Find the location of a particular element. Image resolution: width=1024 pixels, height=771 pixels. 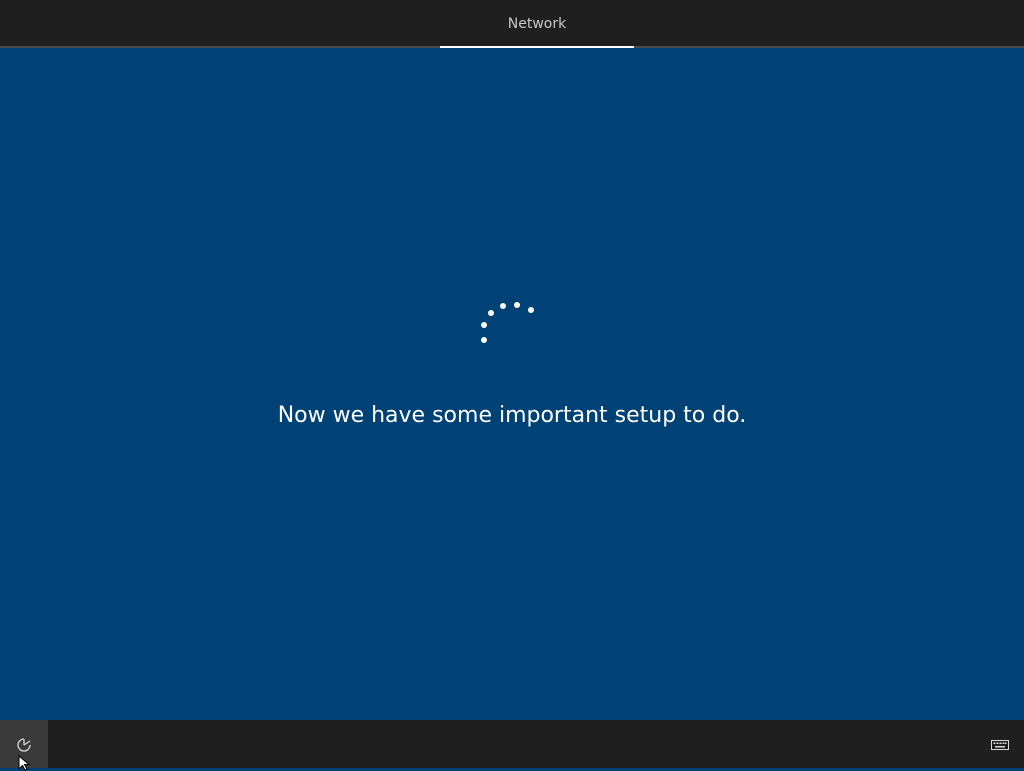

mouse-cursor-icon is located at coordinates (24, 763).